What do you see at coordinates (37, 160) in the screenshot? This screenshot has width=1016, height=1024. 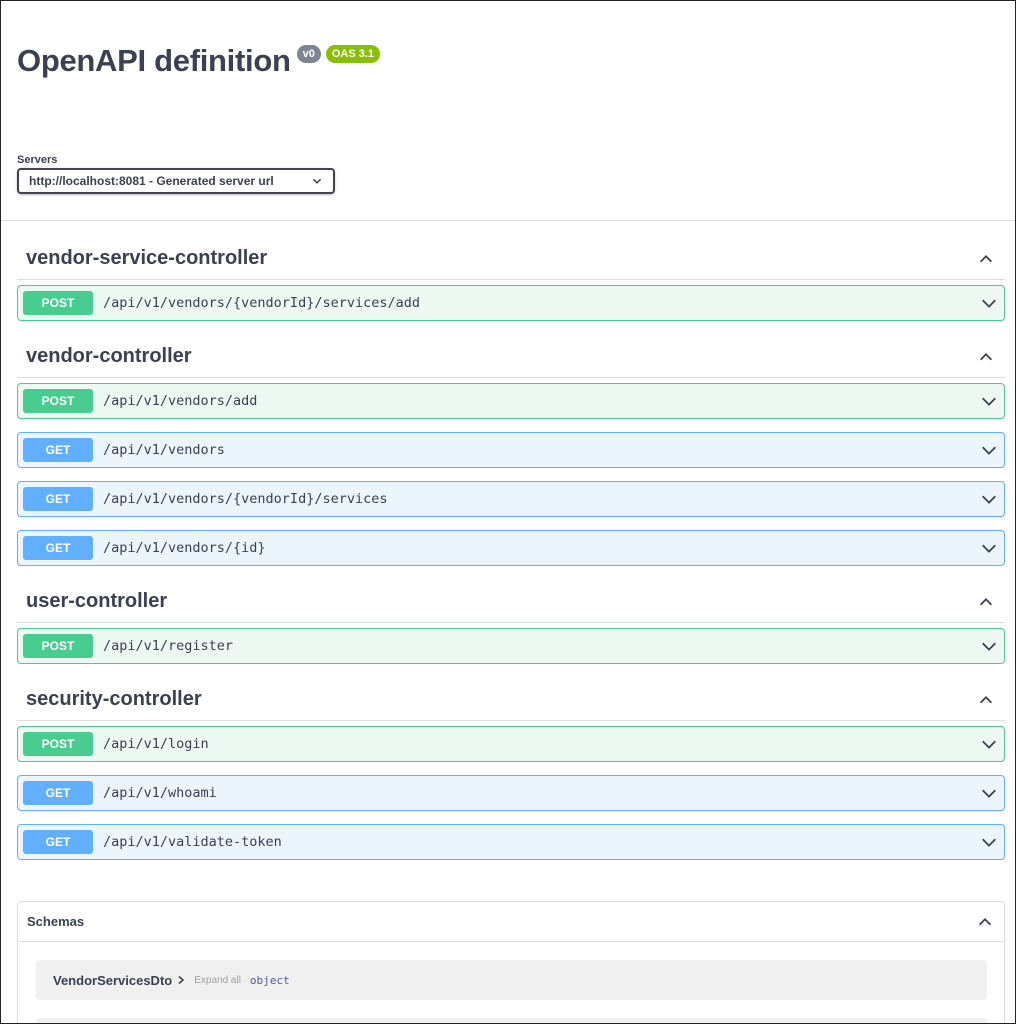 I see `servers-label: Servers` at bounding box center [37, 160].